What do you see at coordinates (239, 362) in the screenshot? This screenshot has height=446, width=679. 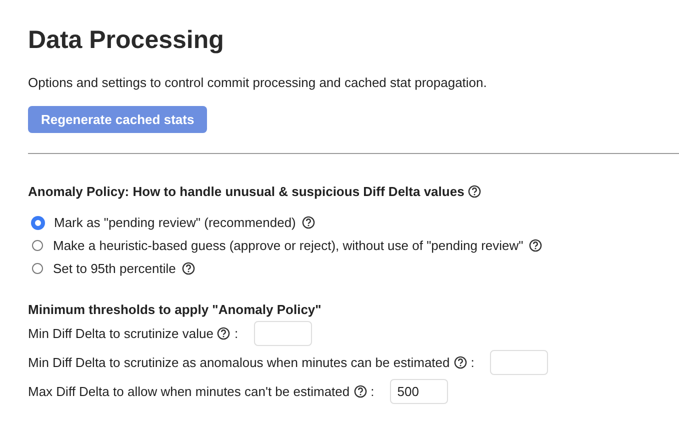 I see `field-label: Min Diff Delta to scrutinize as anomalous when minutes can be estimated` at bounding box center [239, 362].